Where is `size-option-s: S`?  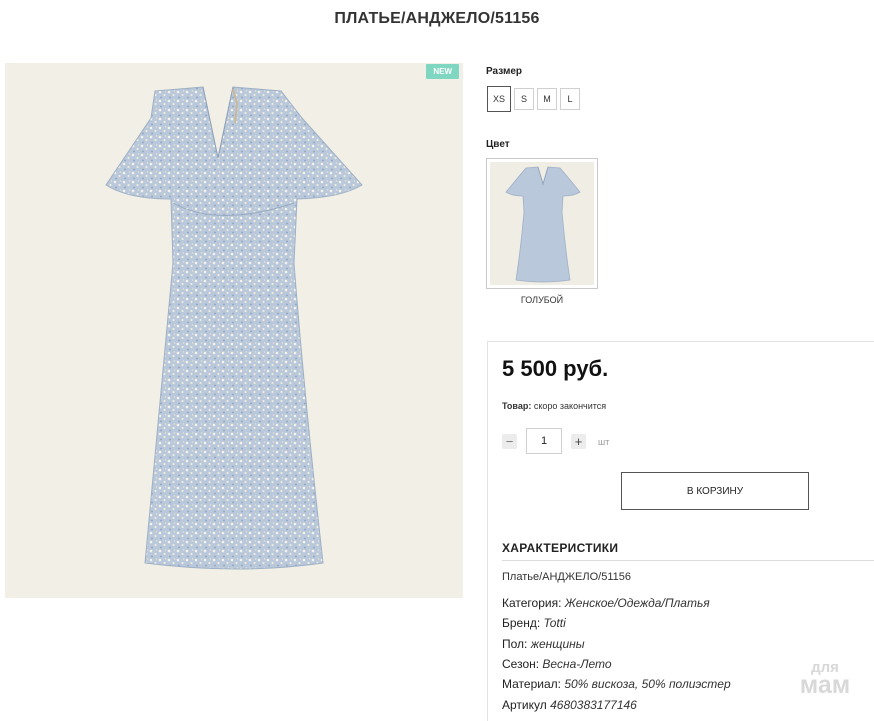
size-option-s: S is located at coordinates (524, 99).